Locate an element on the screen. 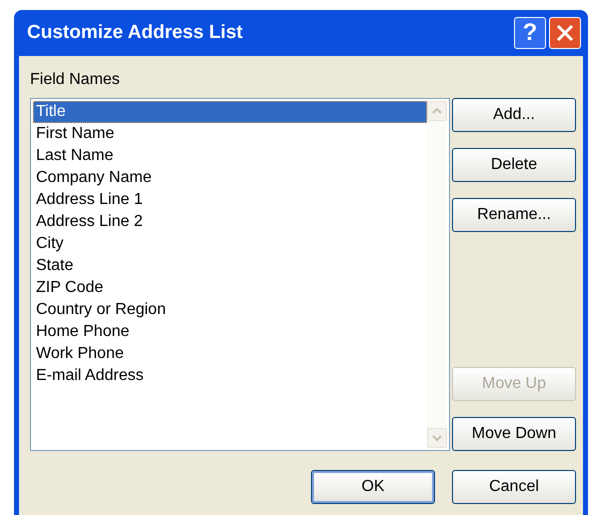 The width and height of the screenshot is (591, 515). dialog-button: Delete is located at coordinates (514, 165).